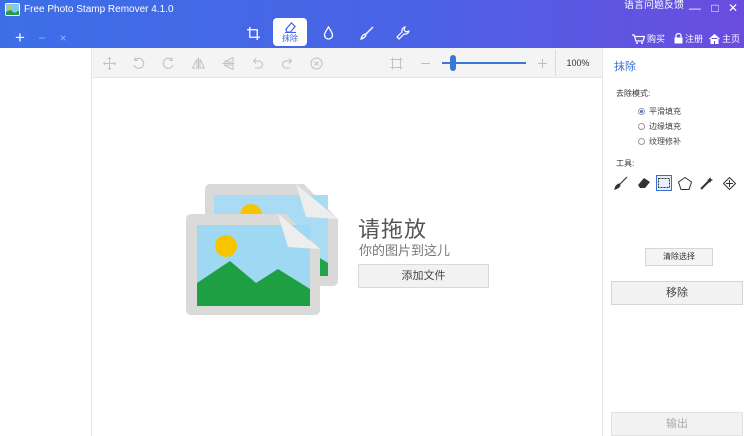  I want to click on minimize-button: —, so click(695, 9).